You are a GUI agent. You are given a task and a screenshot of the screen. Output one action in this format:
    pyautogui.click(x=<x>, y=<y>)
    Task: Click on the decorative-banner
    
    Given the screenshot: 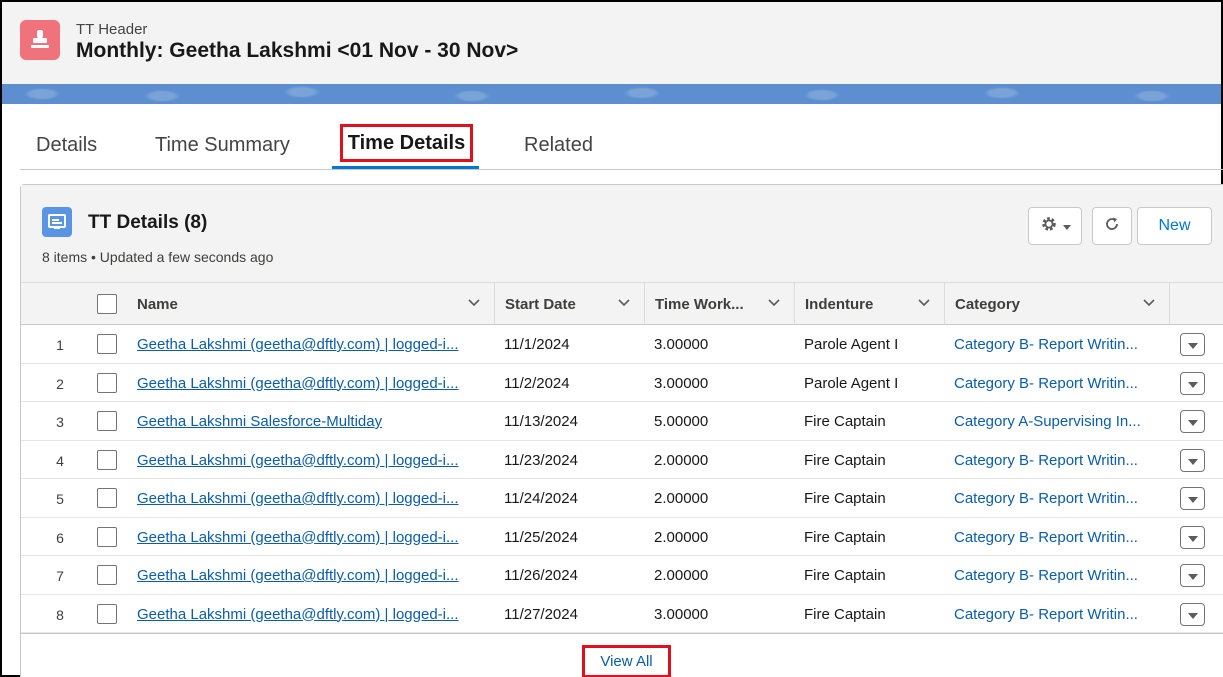 What is the action you would take?
    pyautogui.click(x=611, y=94)
    